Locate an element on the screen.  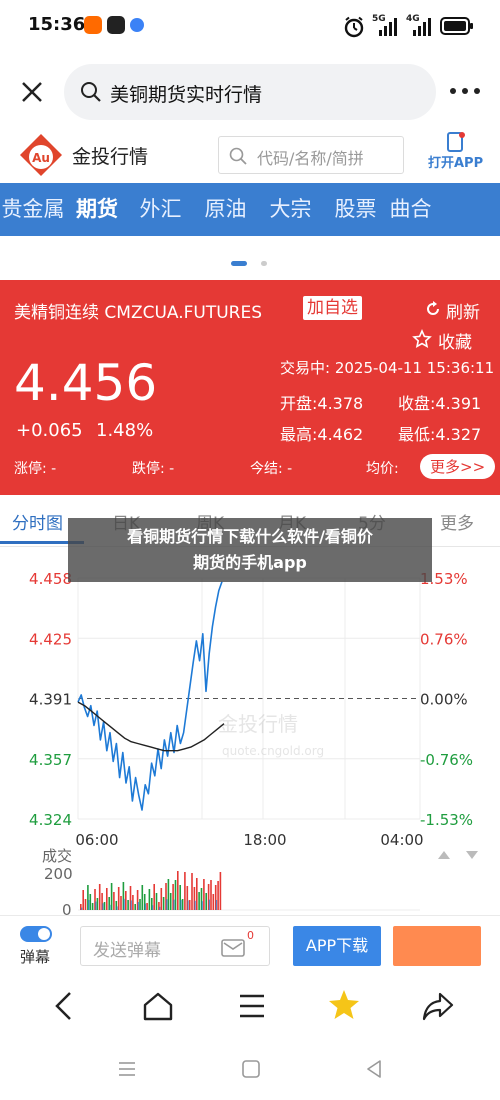
system-home-icon is located at coordinates (251, 1069).